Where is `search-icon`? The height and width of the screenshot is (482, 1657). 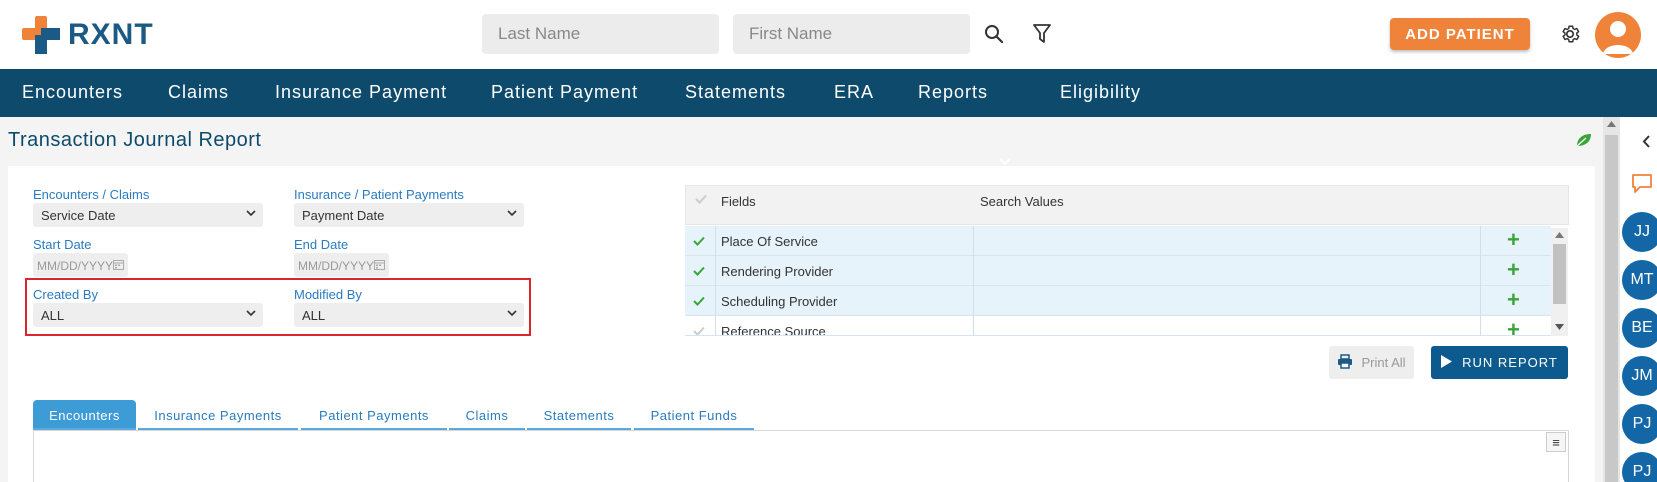
search-icon is located at coordinates (994, 34).